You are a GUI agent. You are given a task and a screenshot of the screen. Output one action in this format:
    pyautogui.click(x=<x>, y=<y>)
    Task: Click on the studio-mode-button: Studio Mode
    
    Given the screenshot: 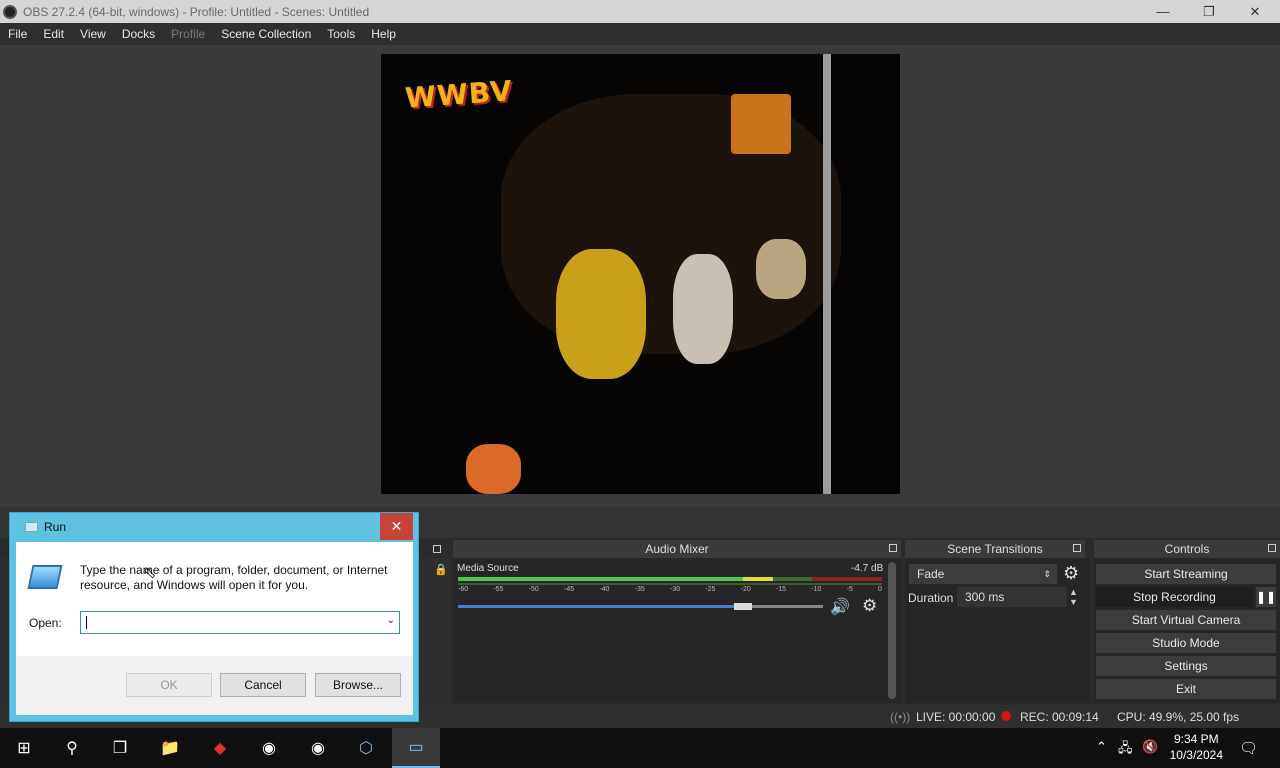 What is the action you would take?
    pyautogui.click(x=1186, y=643)
    